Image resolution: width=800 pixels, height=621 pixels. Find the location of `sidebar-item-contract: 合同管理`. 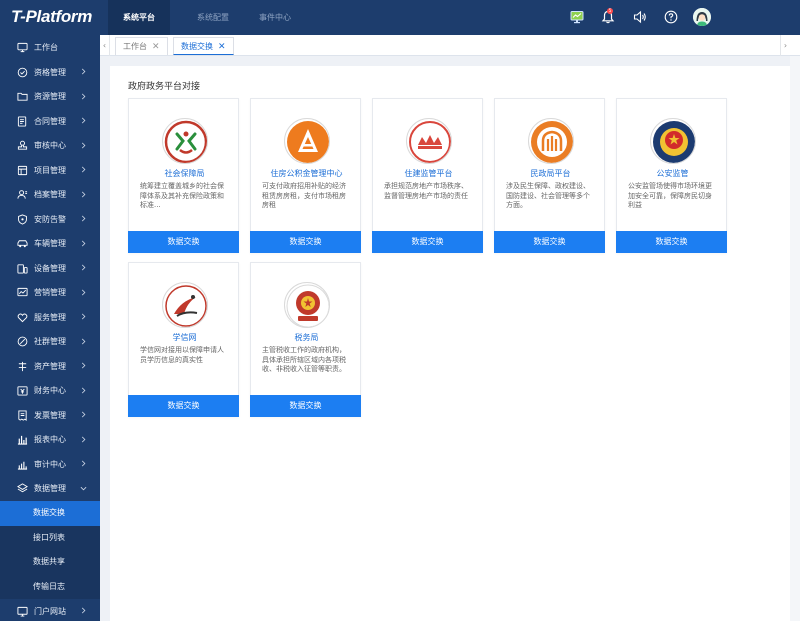

sidebar-item-contract: 合同管理 is located at coordinates (50, 121).